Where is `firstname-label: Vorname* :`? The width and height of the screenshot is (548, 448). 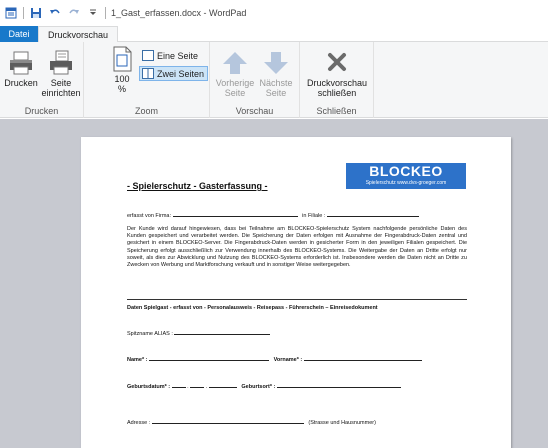 firstname-label: Vorname* : is located at coordinates (288, 360).